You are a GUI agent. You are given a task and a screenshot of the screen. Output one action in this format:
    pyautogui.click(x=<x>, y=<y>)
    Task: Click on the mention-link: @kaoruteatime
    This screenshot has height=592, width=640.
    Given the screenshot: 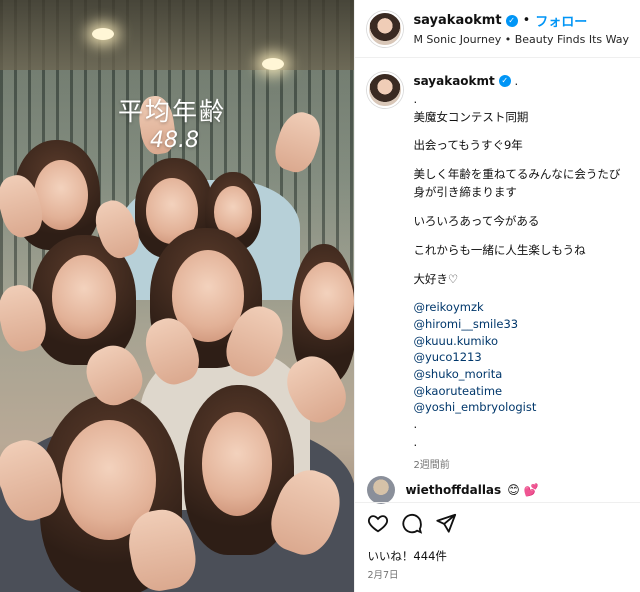 What is the action you would take?
    pyautogui.click(x=516, y=391)
    